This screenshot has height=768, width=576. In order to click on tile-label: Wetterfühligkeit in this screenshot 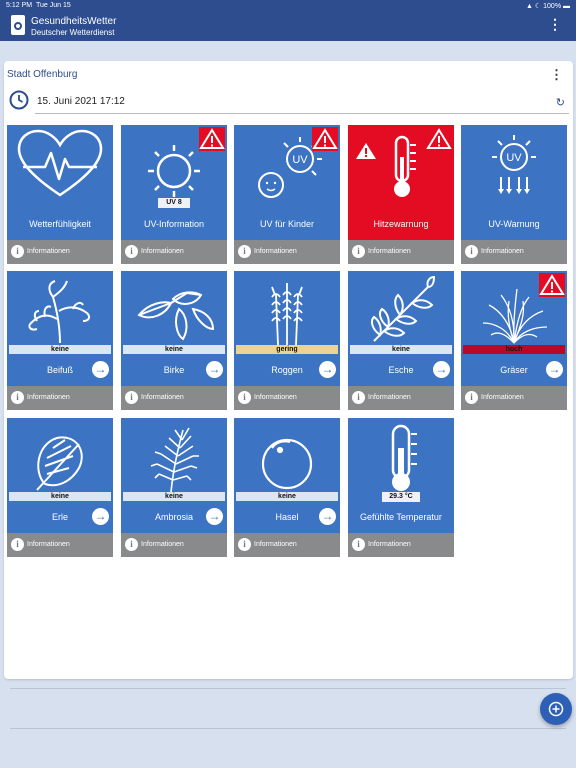, I will do `click(60, 224)`.